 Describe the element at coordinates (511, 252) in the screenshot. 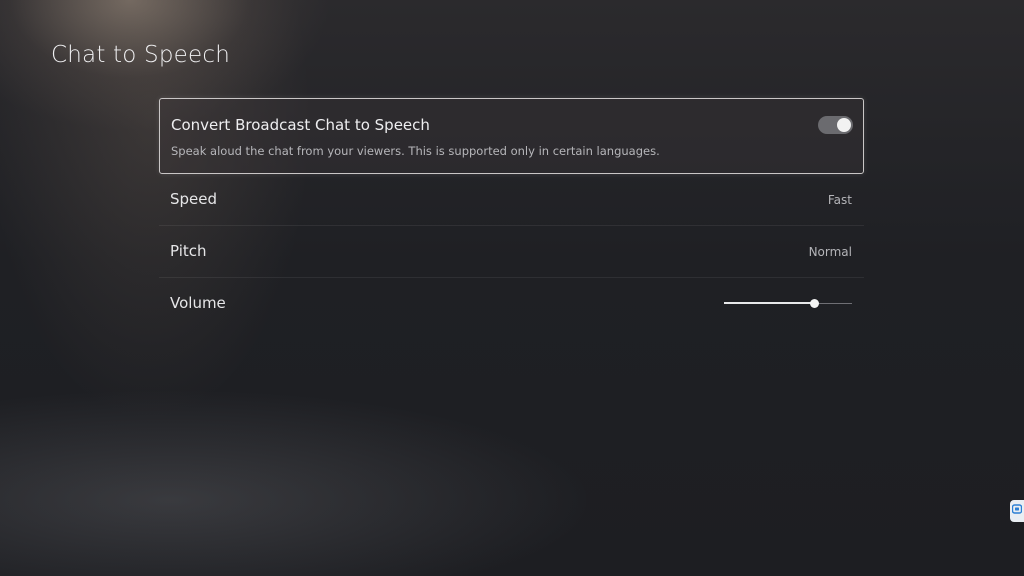

I see `pitch-setting-row: Pitch Normal` at that location.